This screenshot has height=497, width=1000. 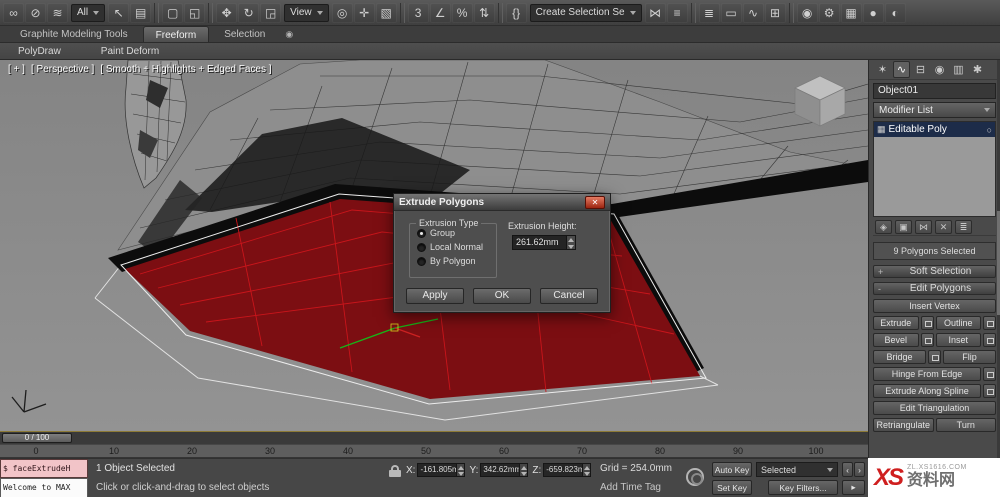 I want to click on utilities-tab-icon: ✱, so click(x=977, y=69).